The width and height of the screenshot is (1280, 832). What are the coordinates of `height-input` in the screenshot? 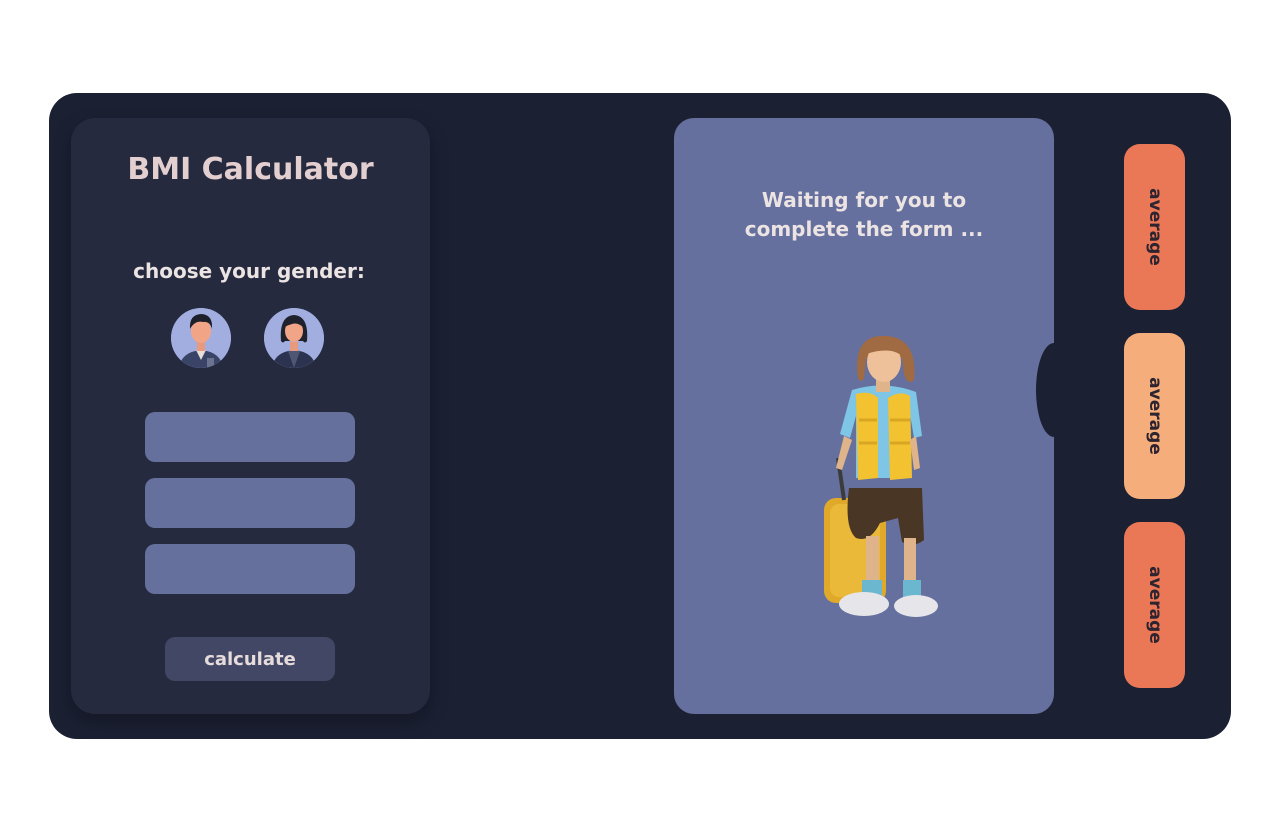 It's located at (250, 503).